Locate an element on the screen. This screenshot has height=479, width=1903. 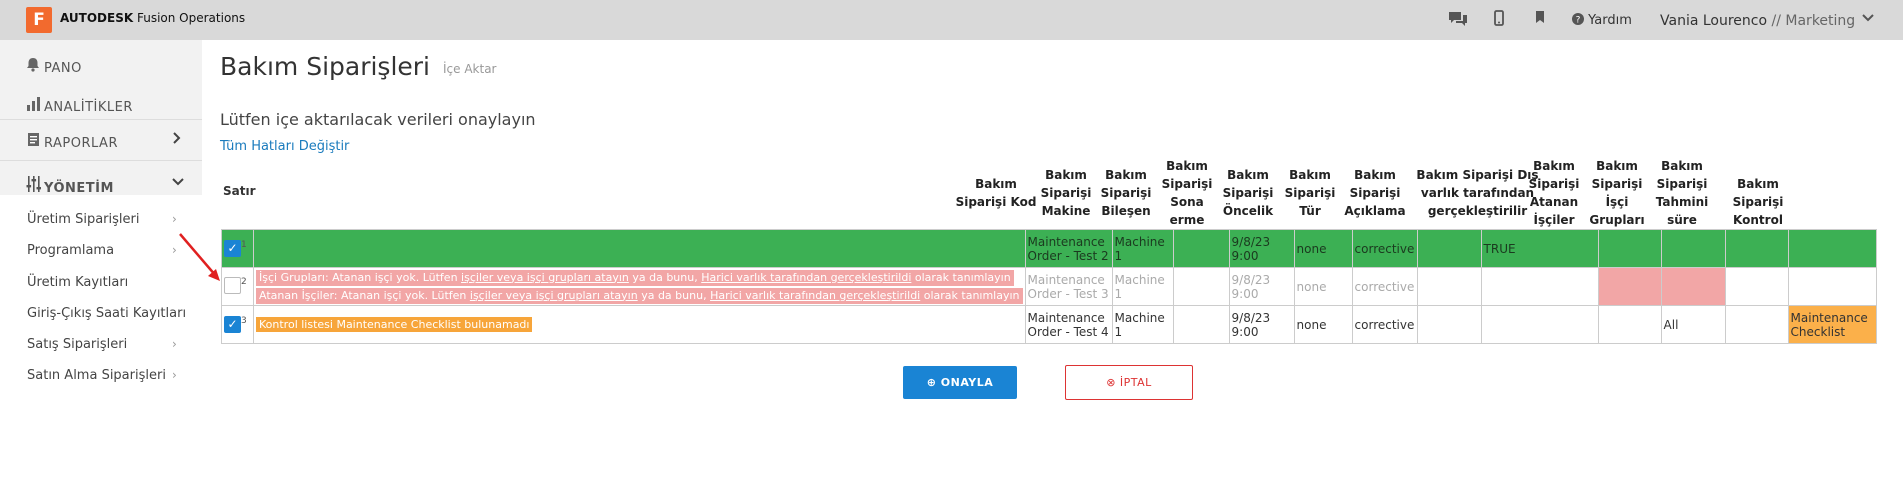
chat-icon is located at coordinates (1458, 21).